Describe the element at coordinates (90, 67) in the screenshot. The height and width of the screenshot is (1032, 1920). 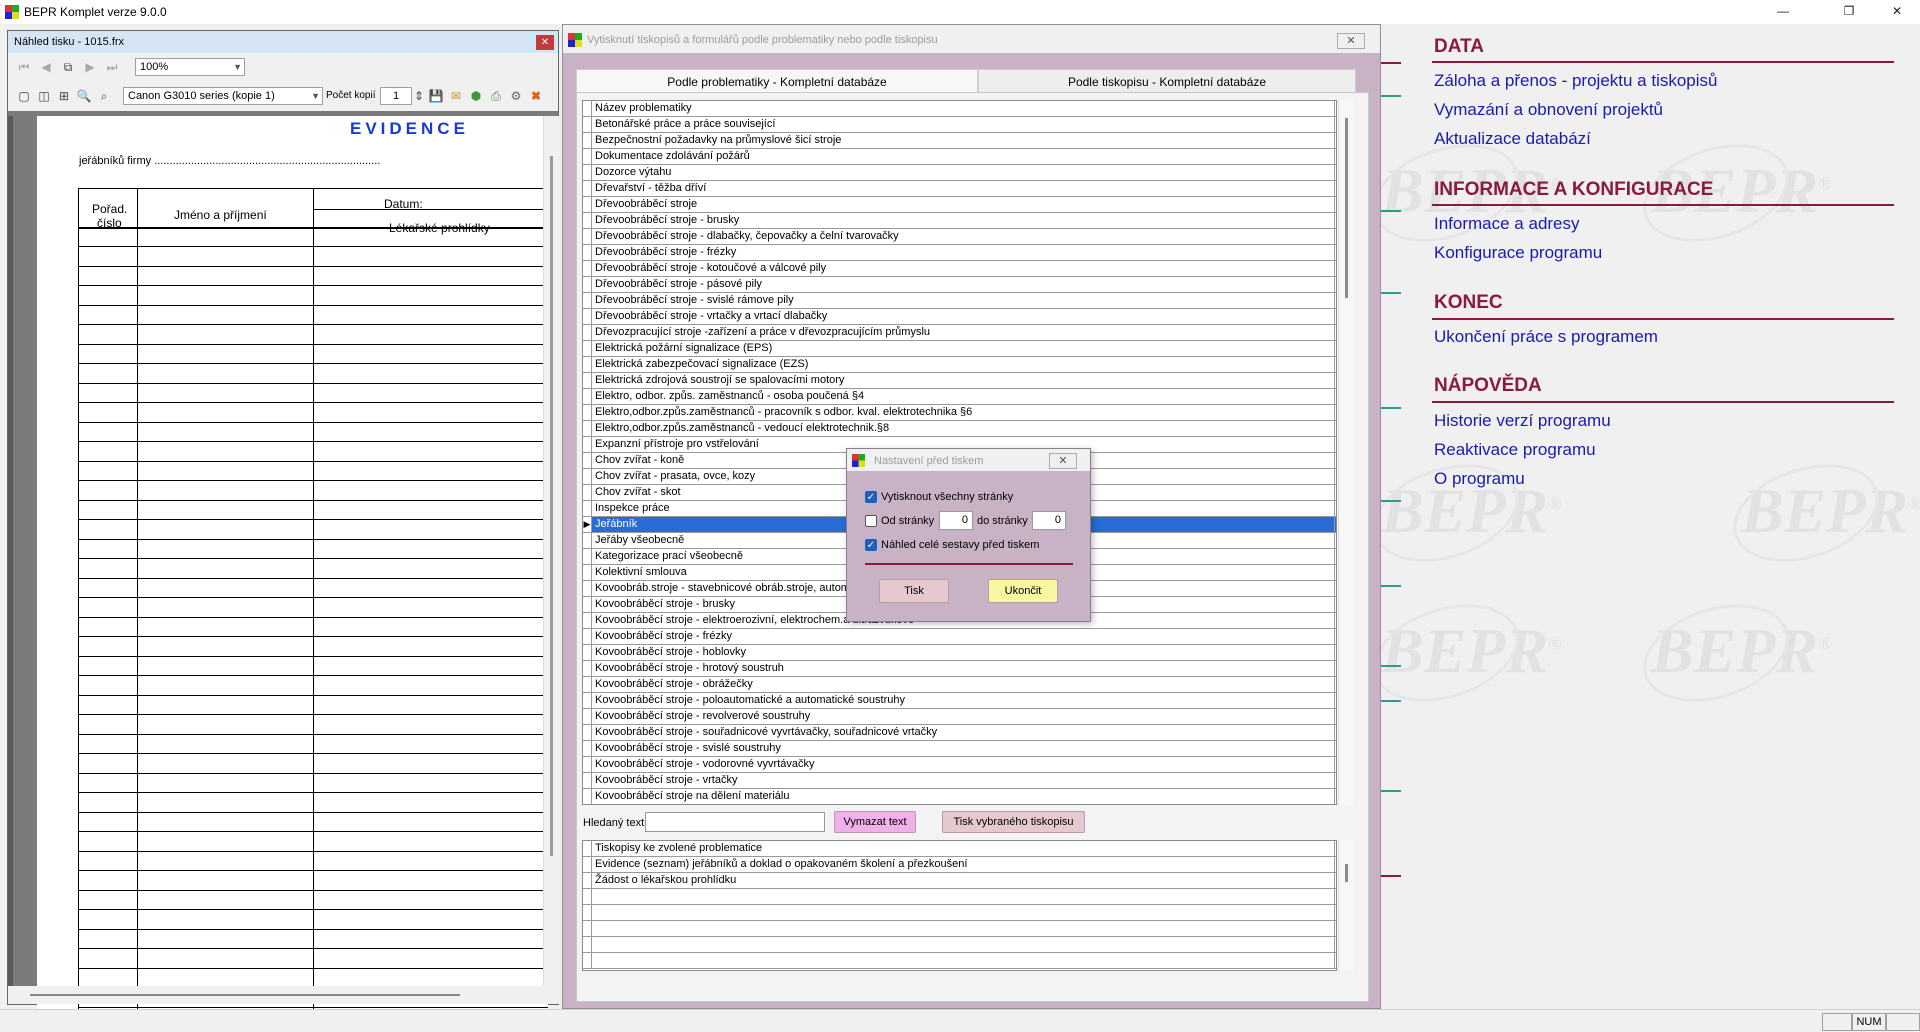
I see `next-page-icon: ▶` at that location.